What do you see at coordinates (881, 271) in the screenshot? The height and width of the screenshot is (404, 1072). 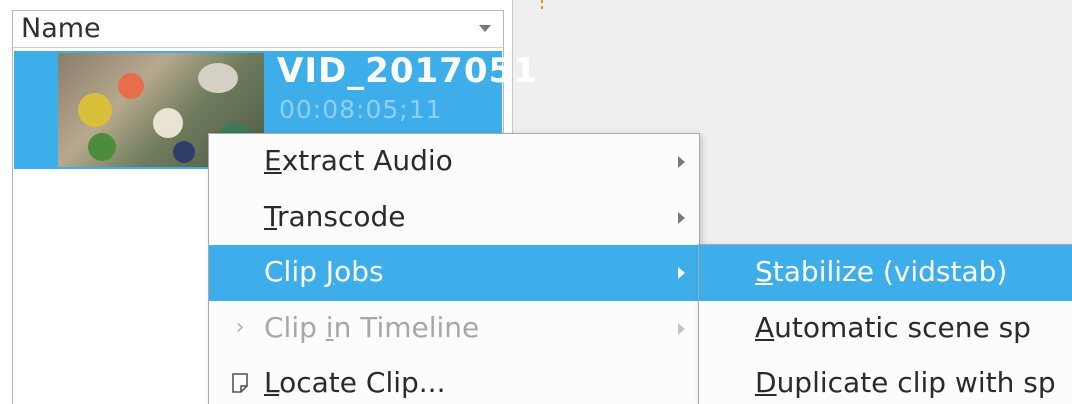 I see `menu-item-label: Stabilize (vidstab)` at bounding box center [881, 271].